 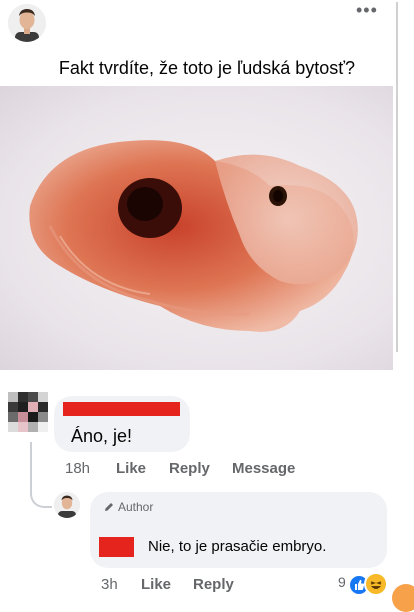 I want to click on author-avatar, so click(x=67, y=505).